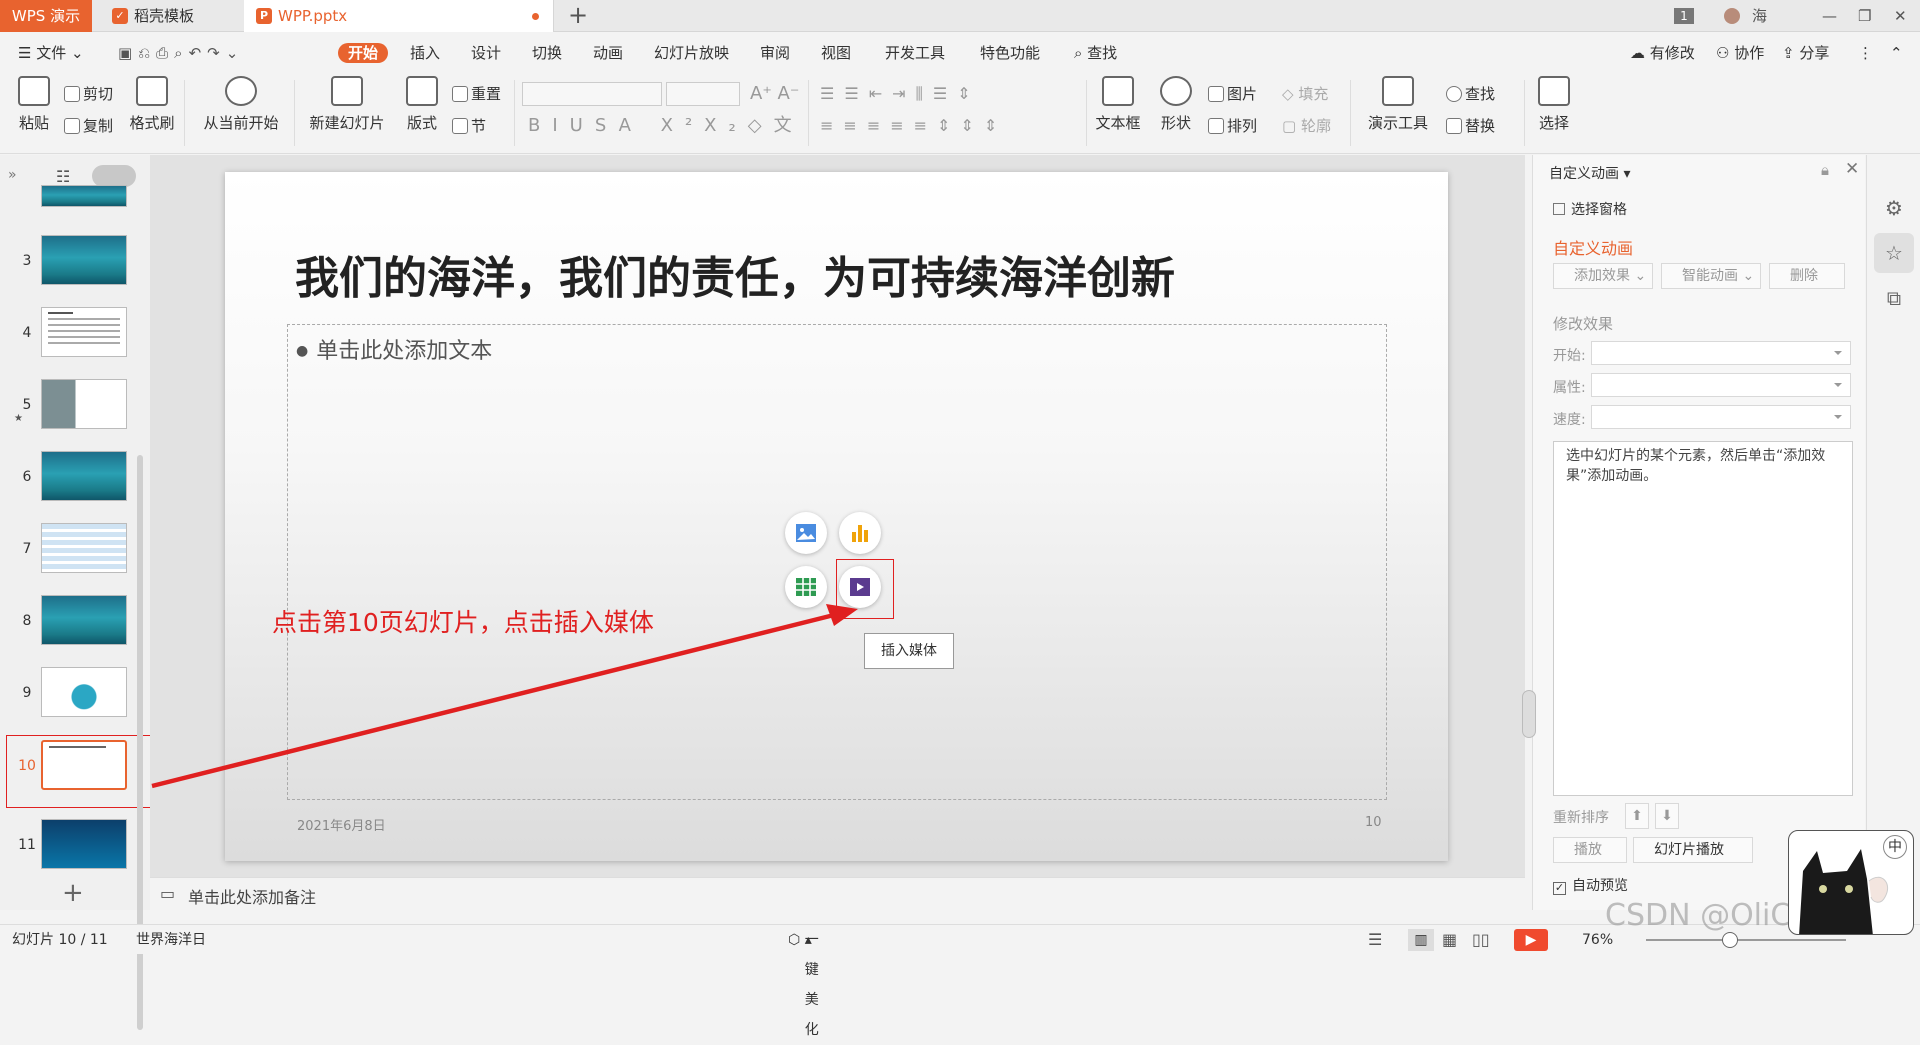  I want to click on select-pane-button: 选择窗格, so click(1590, 209).